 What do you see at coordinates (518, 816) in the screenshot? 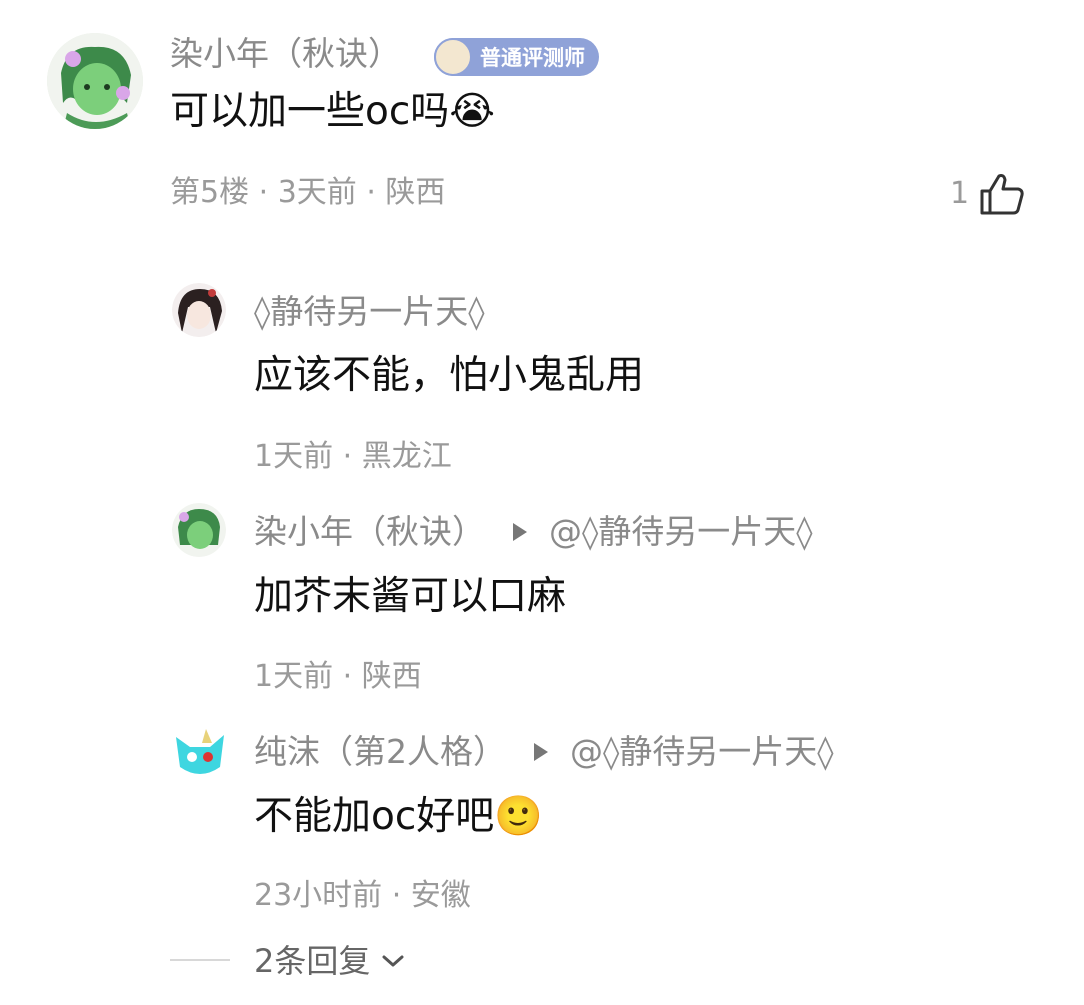
I see `smiling-face-emoji-icon: 🙂` at bounding box center [518, 816].